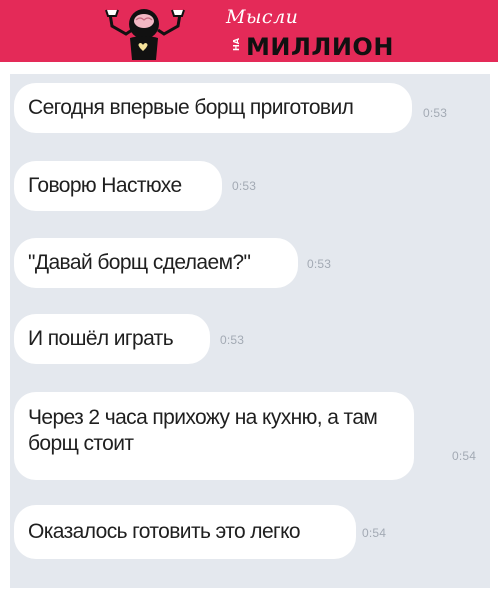 This screenshot has width=498, height=600. I want to click on message-text: И пошёл играть, so click(101, 338).